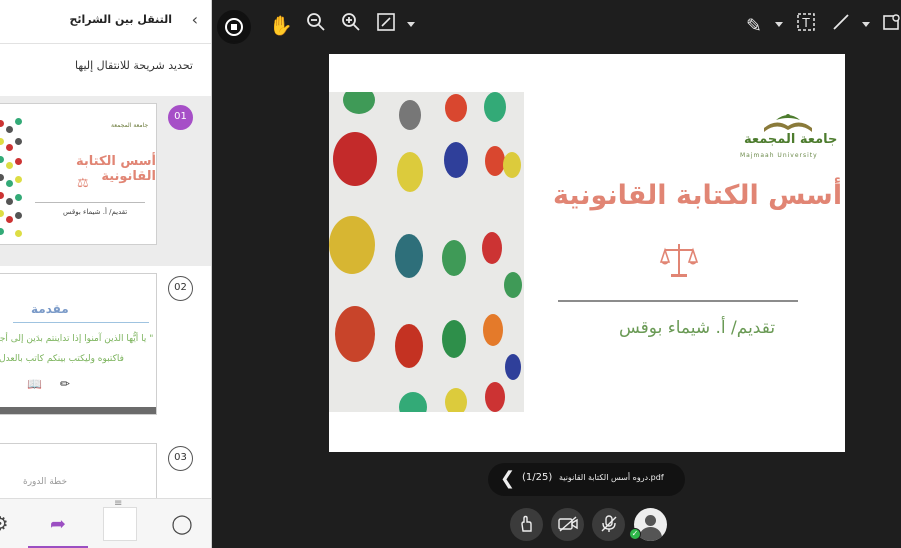 This screenshot has height=548, width=901. Describe the element at coordinates (507, 478) in the screenshot. I see `chevron-left-icon: ❮` at that location.